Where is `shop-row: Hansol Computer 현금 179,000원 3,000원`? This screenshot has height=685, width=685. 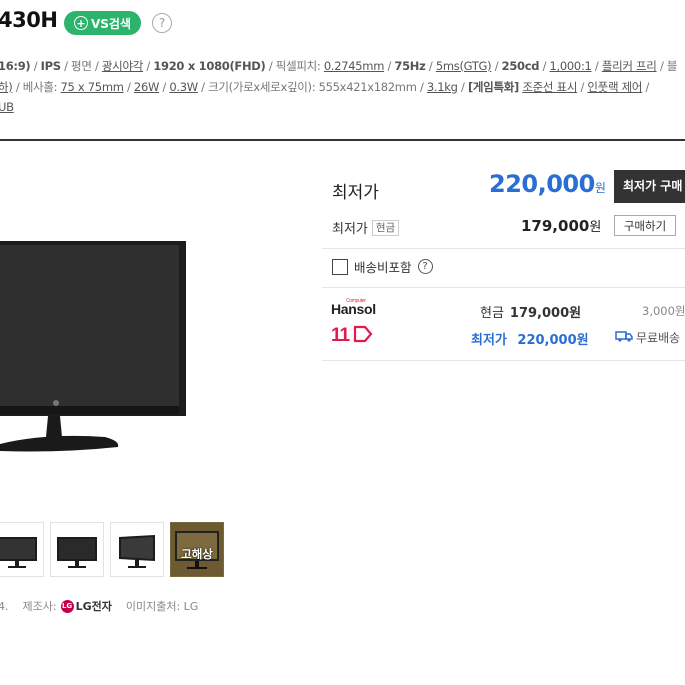 shop-row: Hansol Computer 현금 179,000원 3,000원 is located at coordinates (503, 310).